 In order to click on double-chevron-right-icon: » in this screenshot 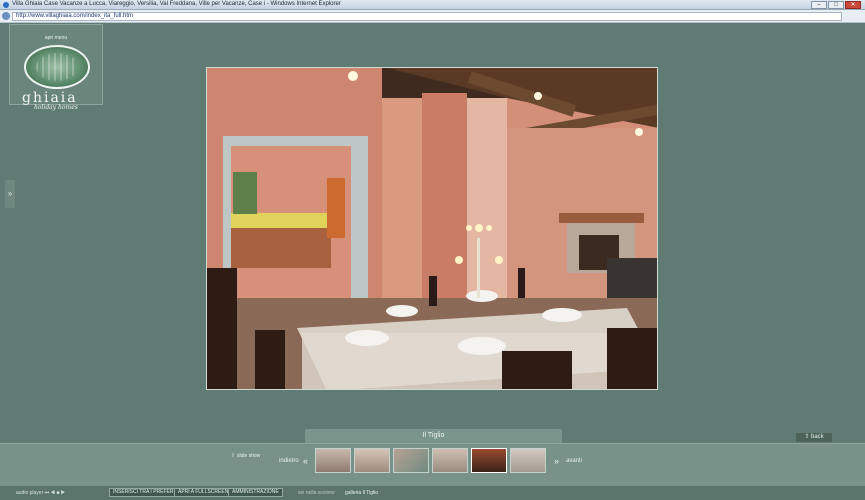, I will do `click(10, 194)`.